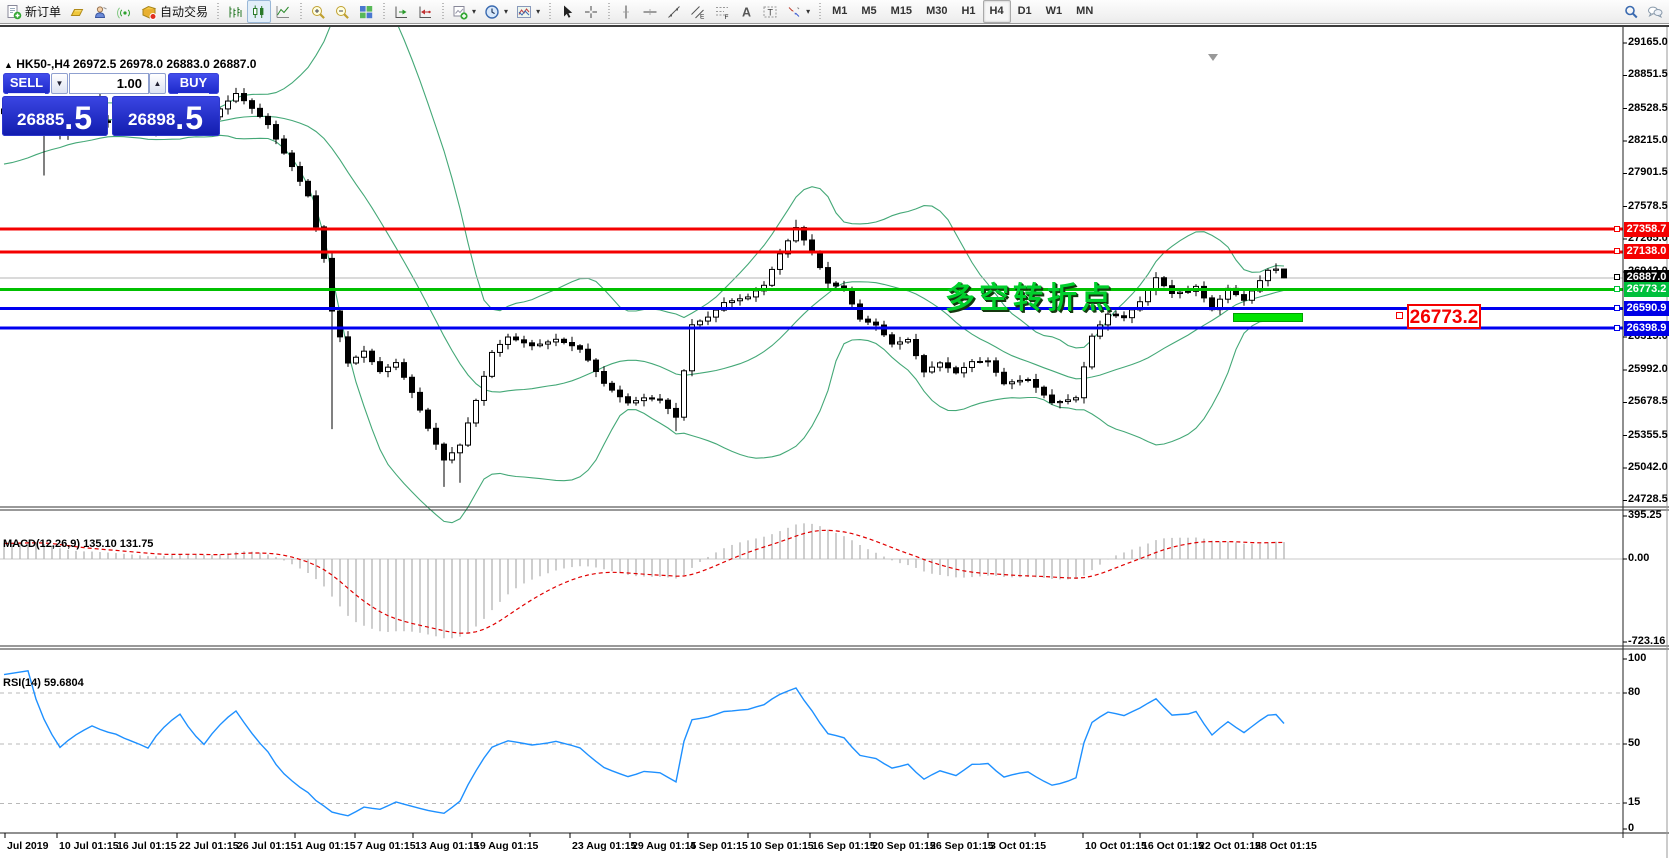 The width and height of the screenshot is (1669, 858). What do you see at coordinates (604, 846) in the screenshot?
I see `time-axis-label: 23 Aug 01:15` at bounding box center [604, 846].